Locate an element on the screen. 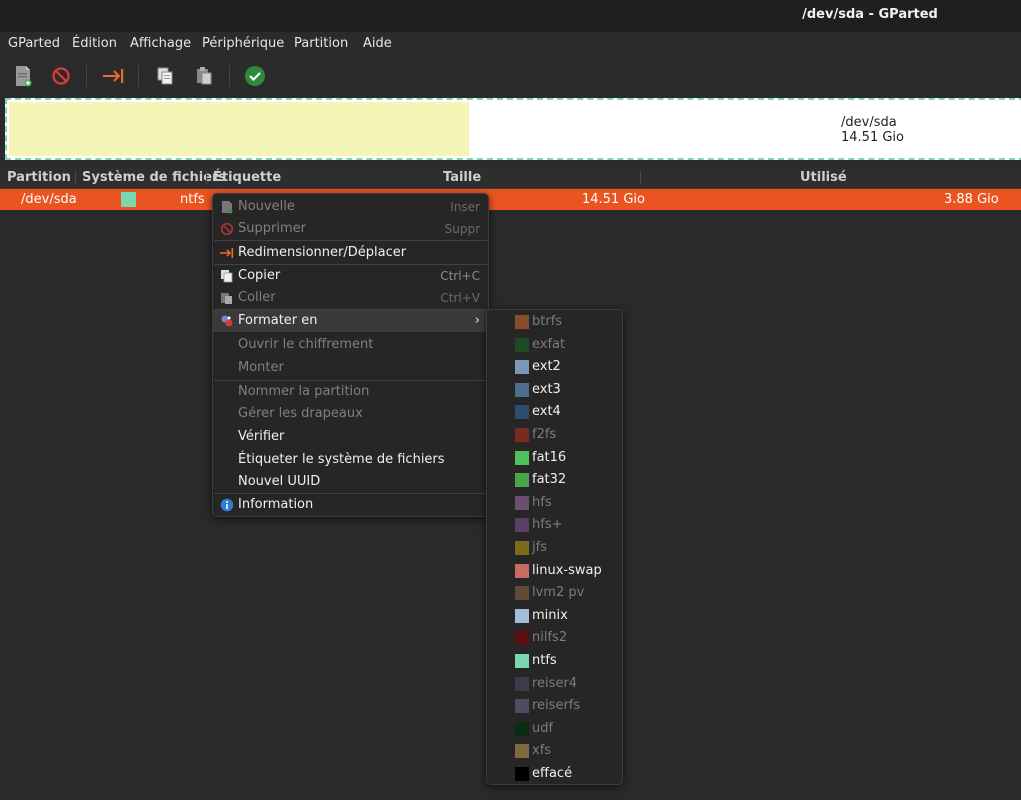  format-item-f2fs: f2fs is located at coordinates (554, 435).